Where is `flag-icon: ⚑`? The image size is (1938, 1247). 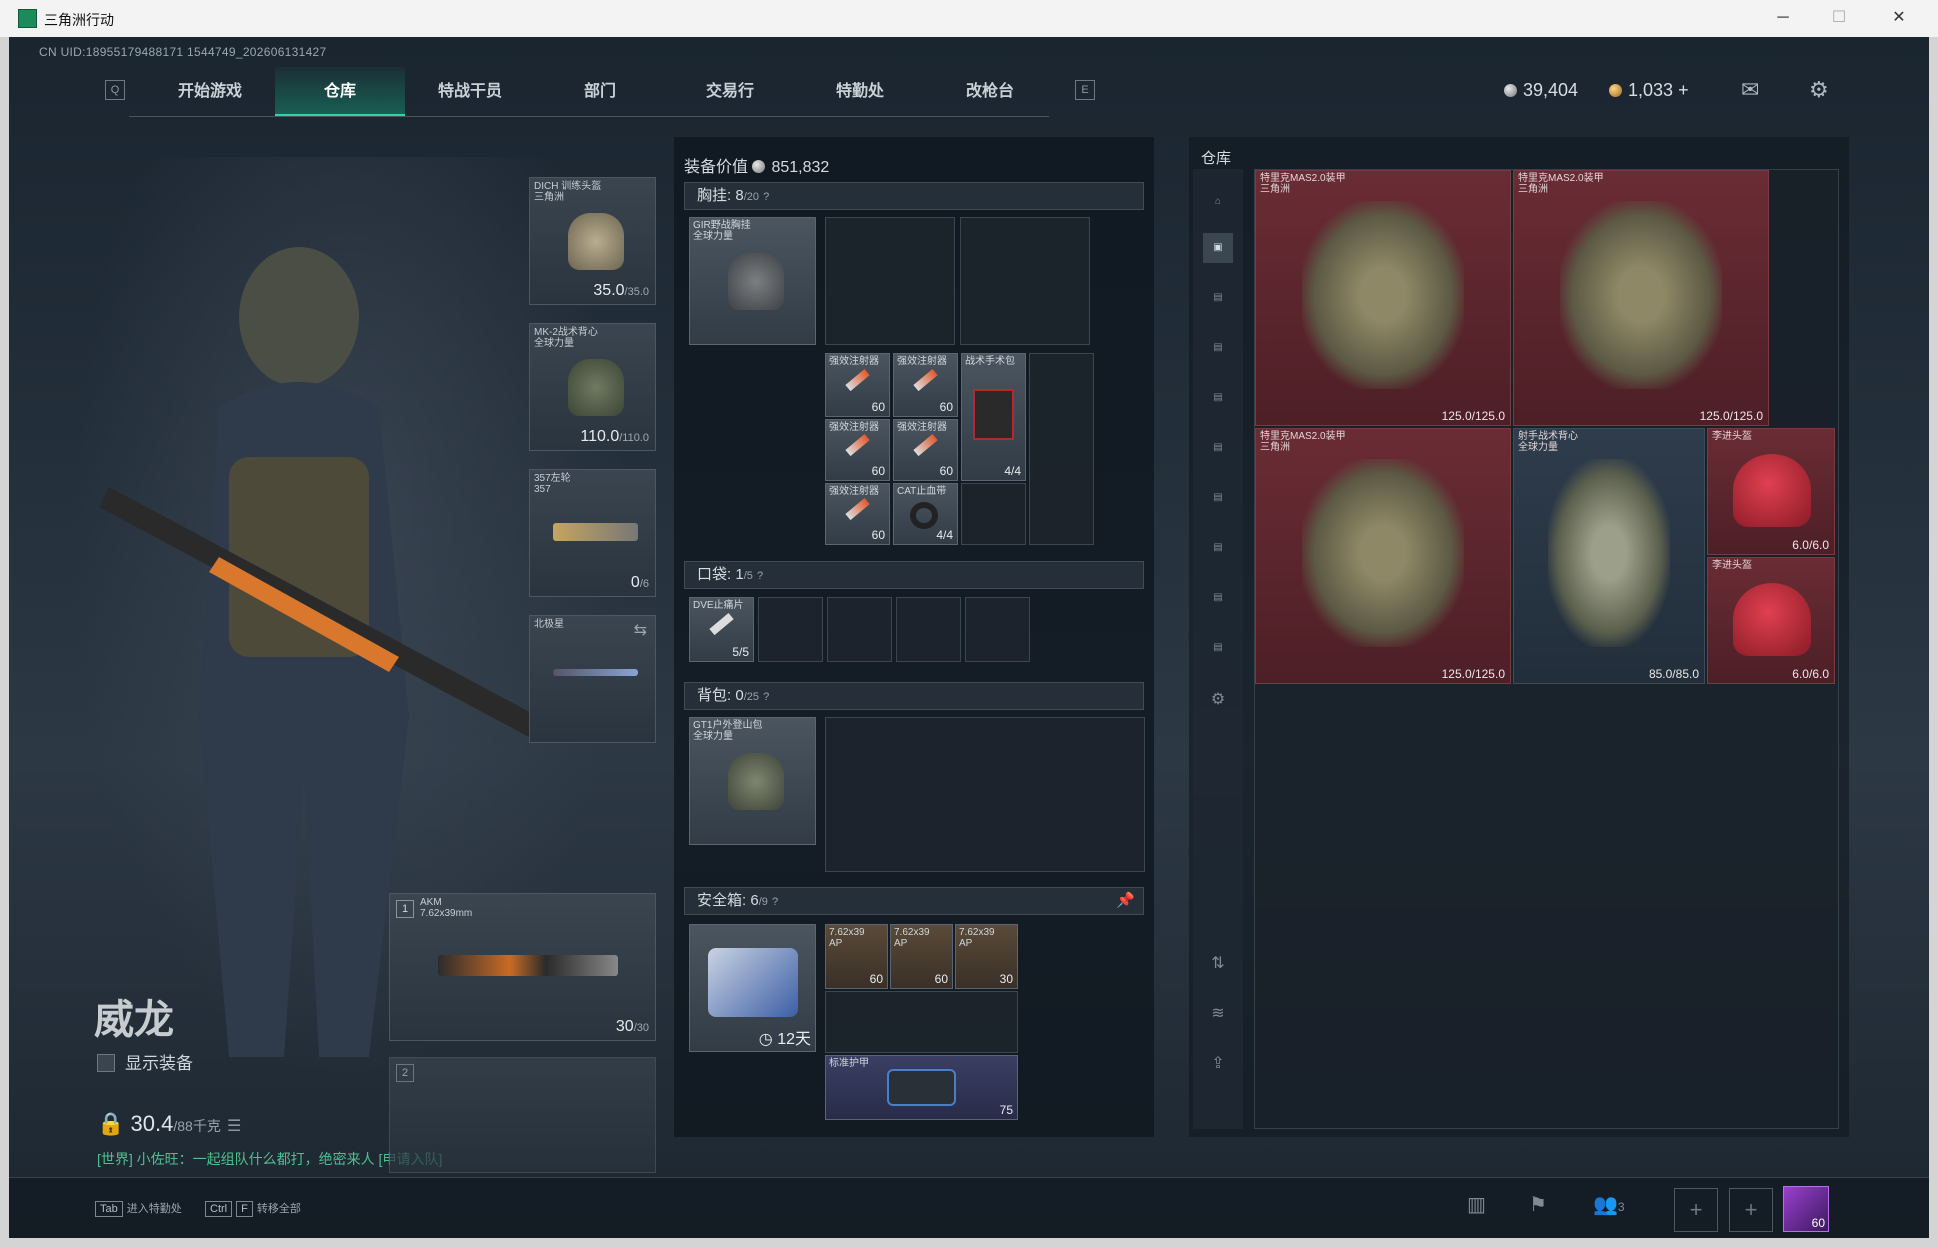
flag-icon: ⚑ is located at coordinates (1538, 1204).